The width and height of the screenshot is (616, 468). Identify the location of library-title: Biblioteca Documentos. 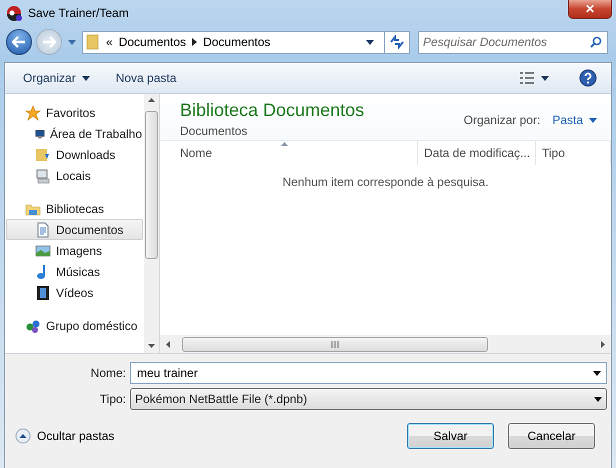
(272, 110).